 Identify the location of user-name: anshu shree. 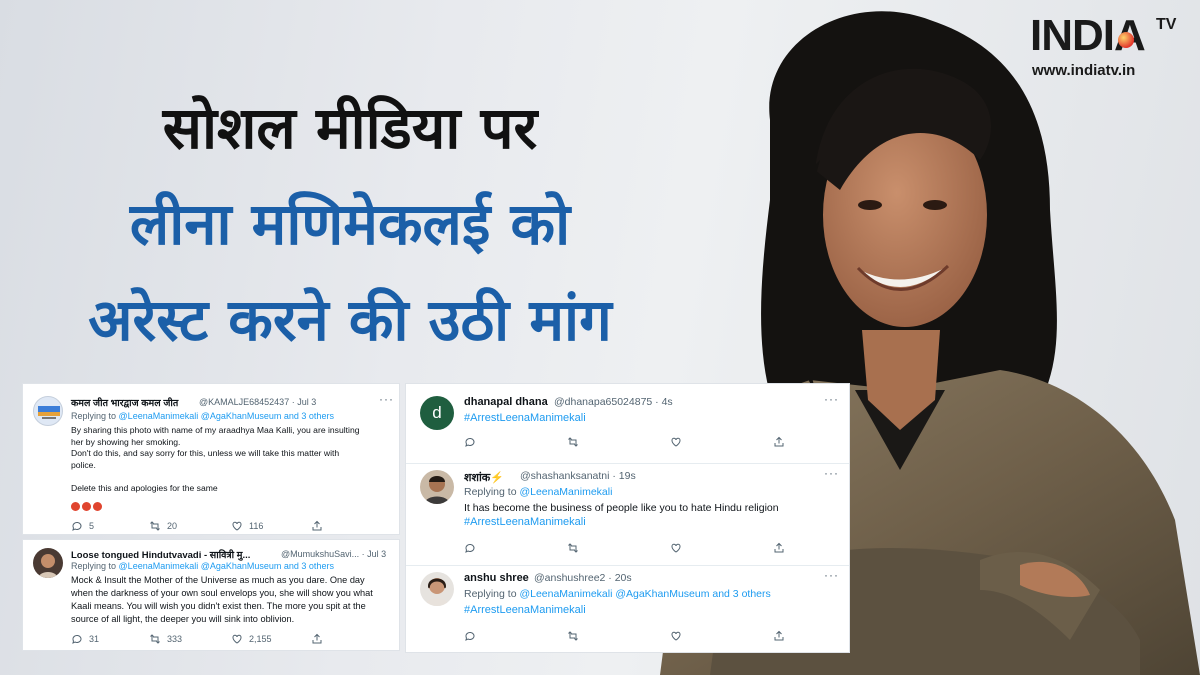
(496, 578).